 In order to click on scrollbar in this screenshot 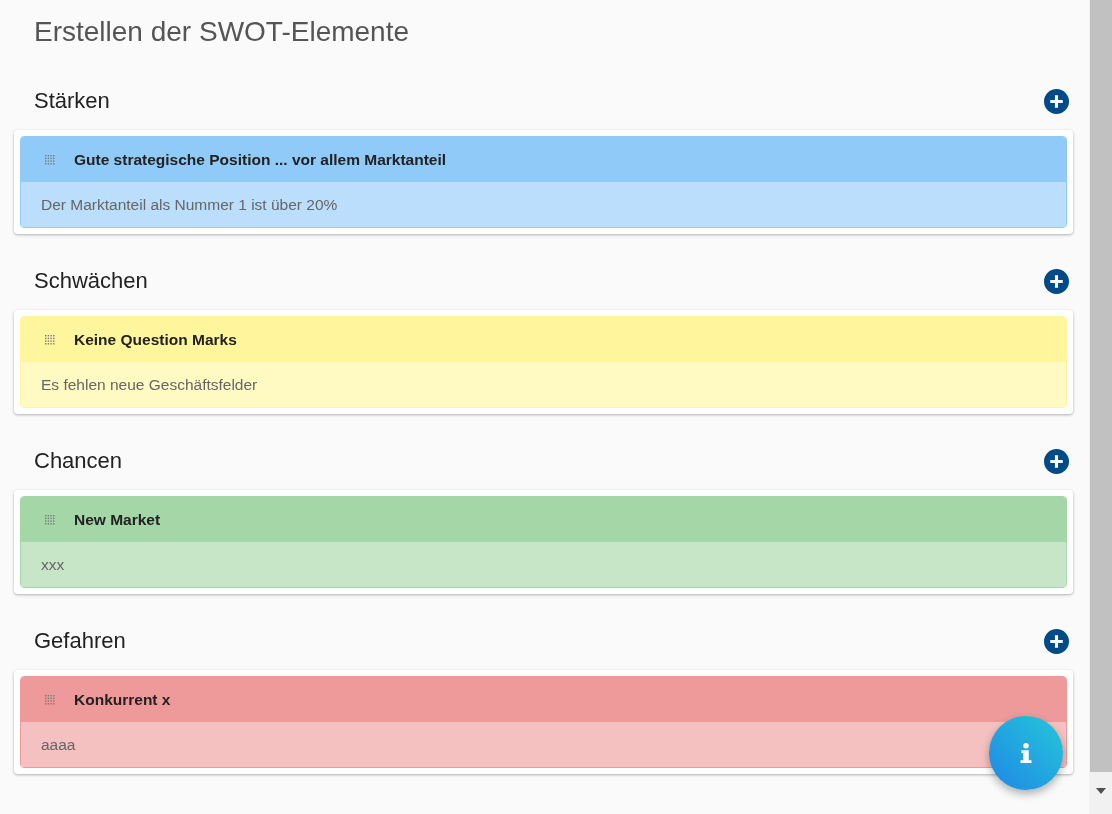, I will do `click(1100, 407)`.